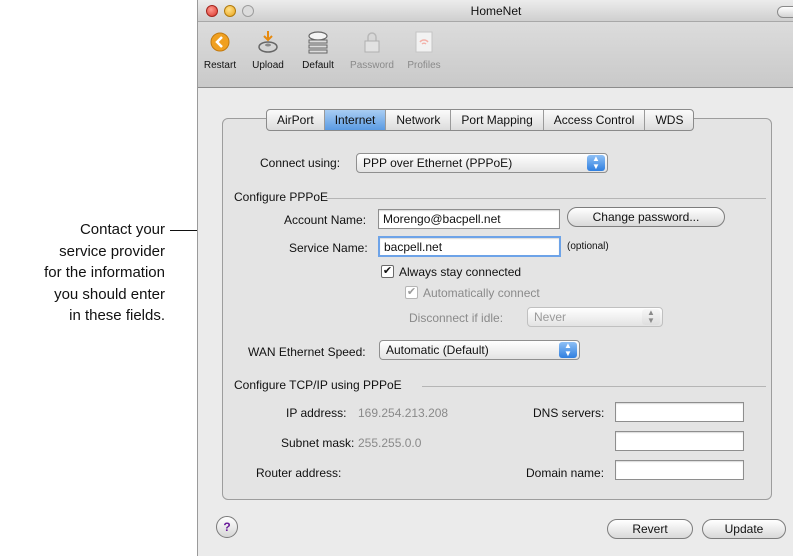 The image size is (793, 556). What do you see at coordinates (437, 350) in the screenshot?
I see `wan-speed-value: Automatic (Default)` at bounding box center [437, 350].